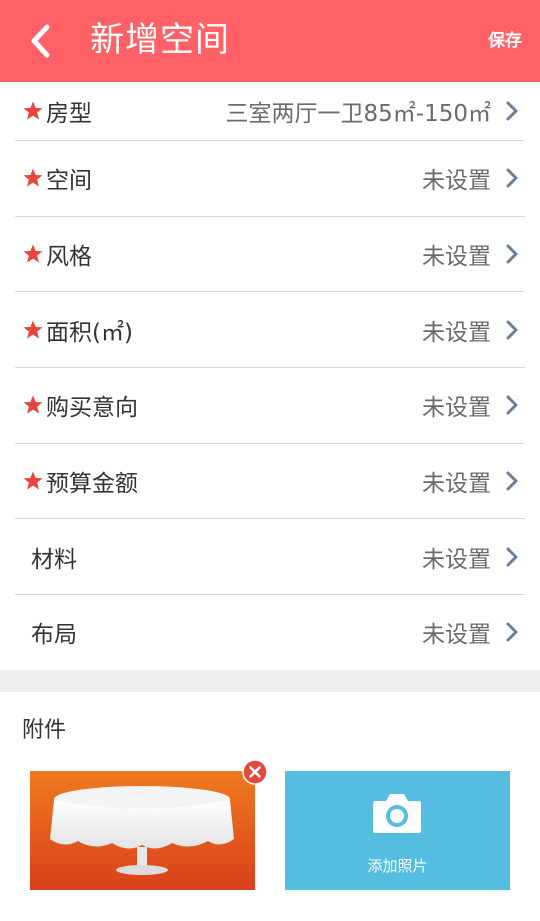  What do you see at coordinates (54, 559) in the screenshot?
I see `field-label: 材料` at bounding box center [54, 559].